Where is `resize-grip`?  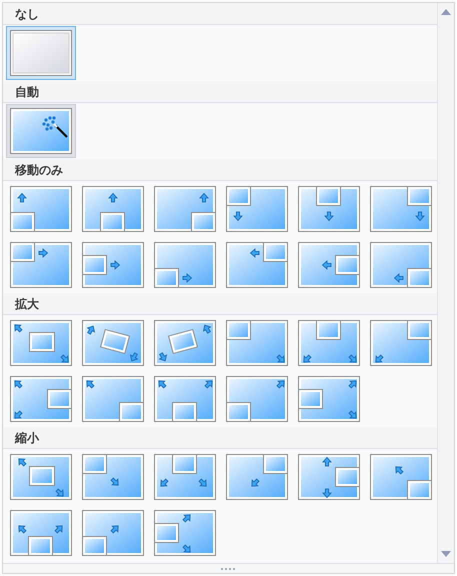 resize-grip is located at coordinates (228, 568).